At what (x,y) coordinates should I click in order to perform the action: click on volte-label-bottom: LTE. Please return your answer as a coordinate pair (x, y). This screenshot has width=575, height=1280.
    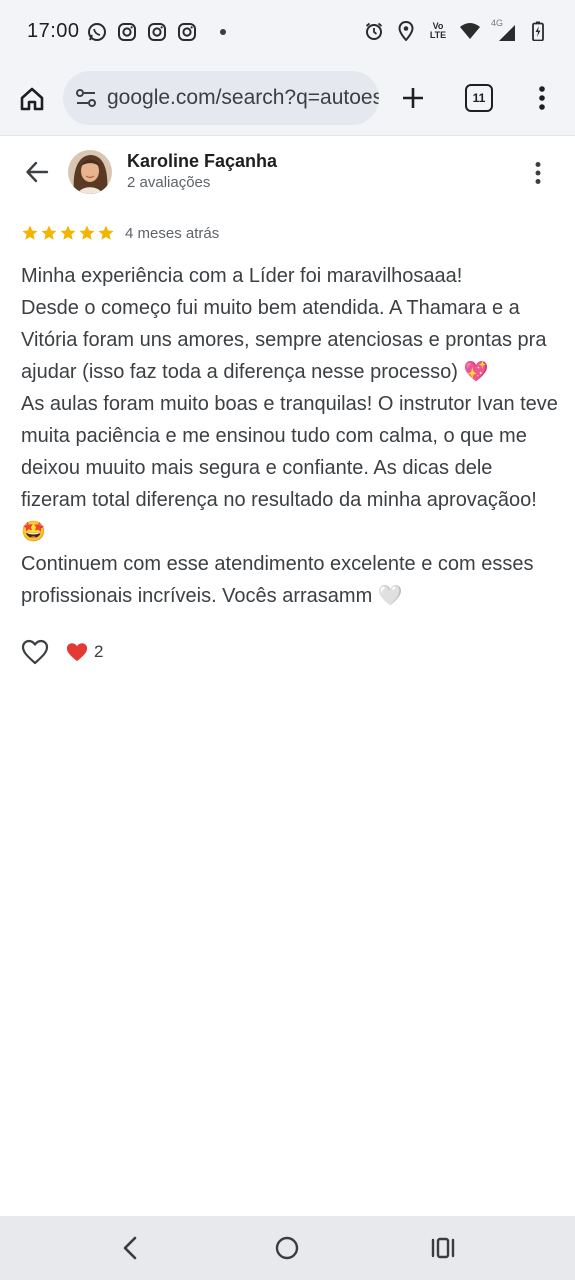
    Looking at the image, I should click on (438, 35).